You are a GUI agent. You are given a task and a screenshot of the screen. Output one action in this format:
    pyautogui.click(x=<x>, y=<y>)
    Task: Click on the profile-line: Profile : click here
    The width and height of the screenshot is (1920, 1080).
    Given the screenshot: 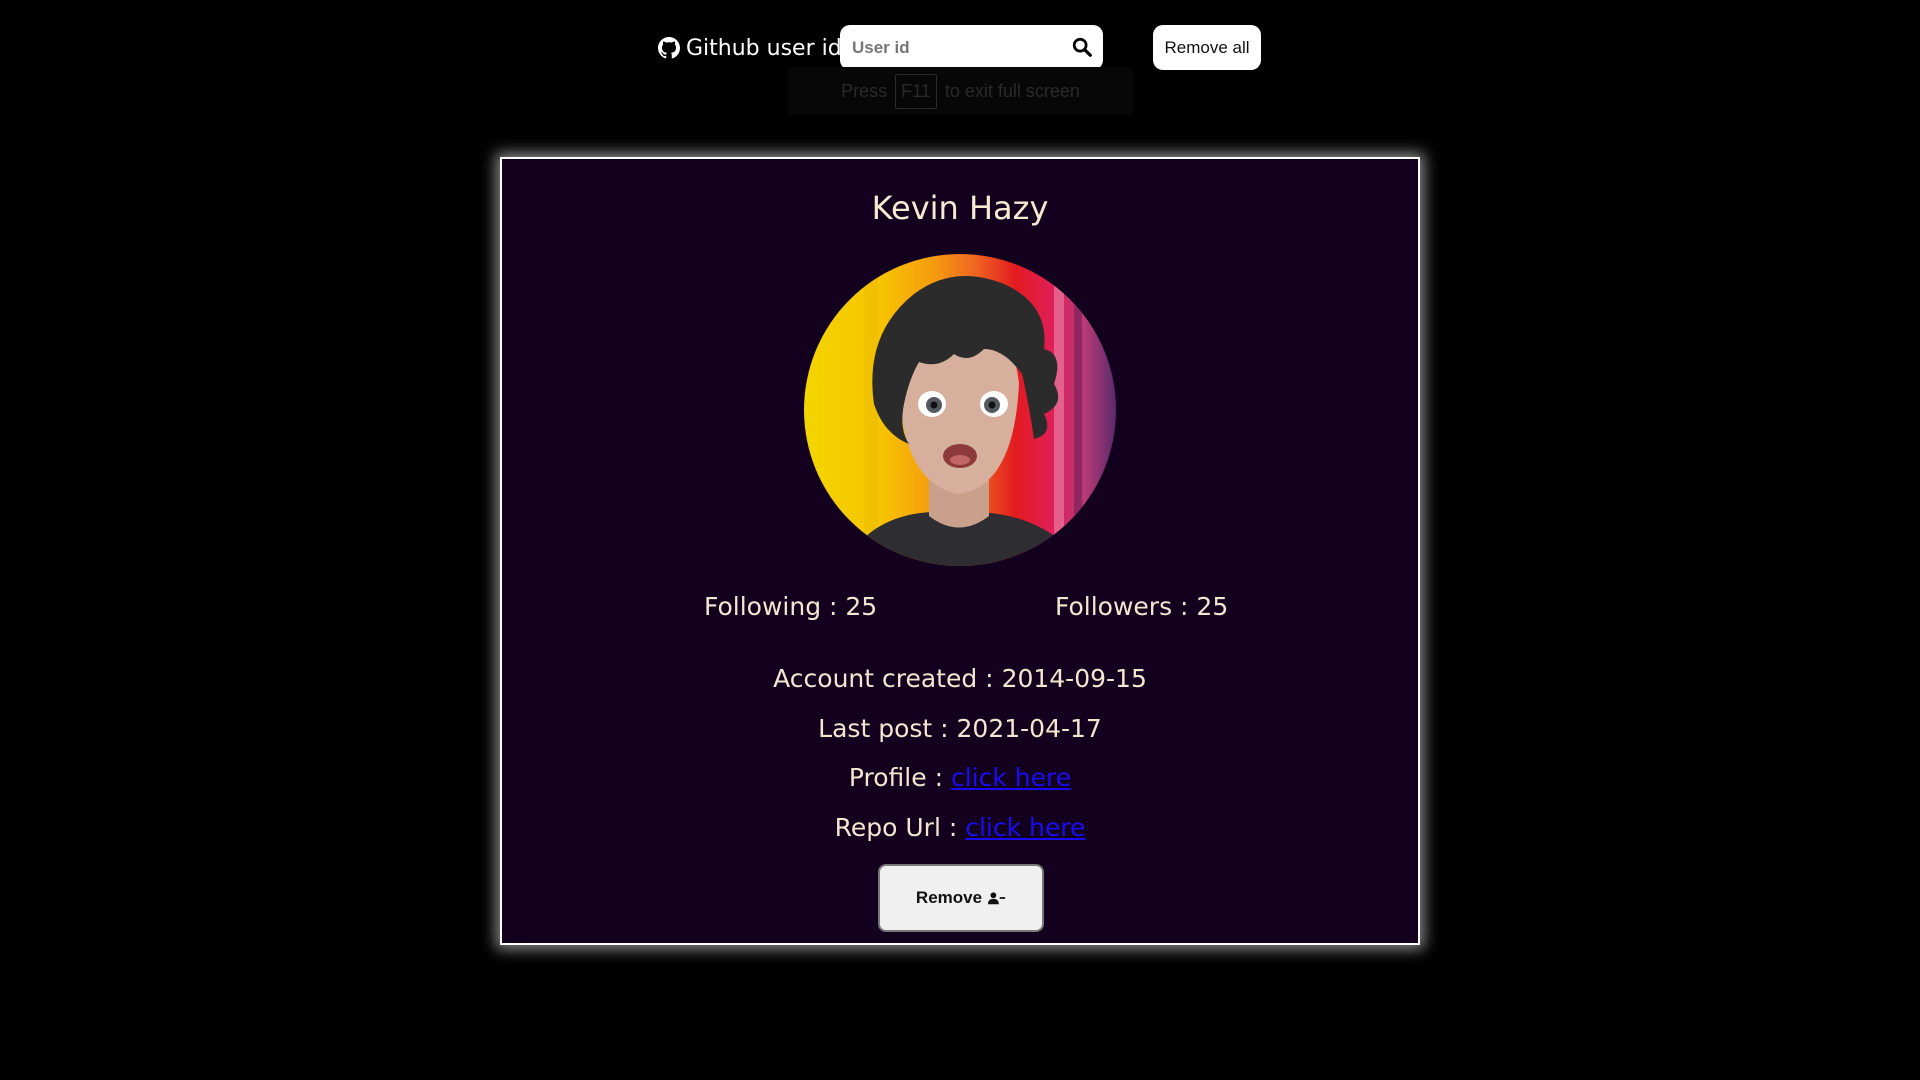 What is the action you would take?
    pyautogui.click(x=960, y=777)
    